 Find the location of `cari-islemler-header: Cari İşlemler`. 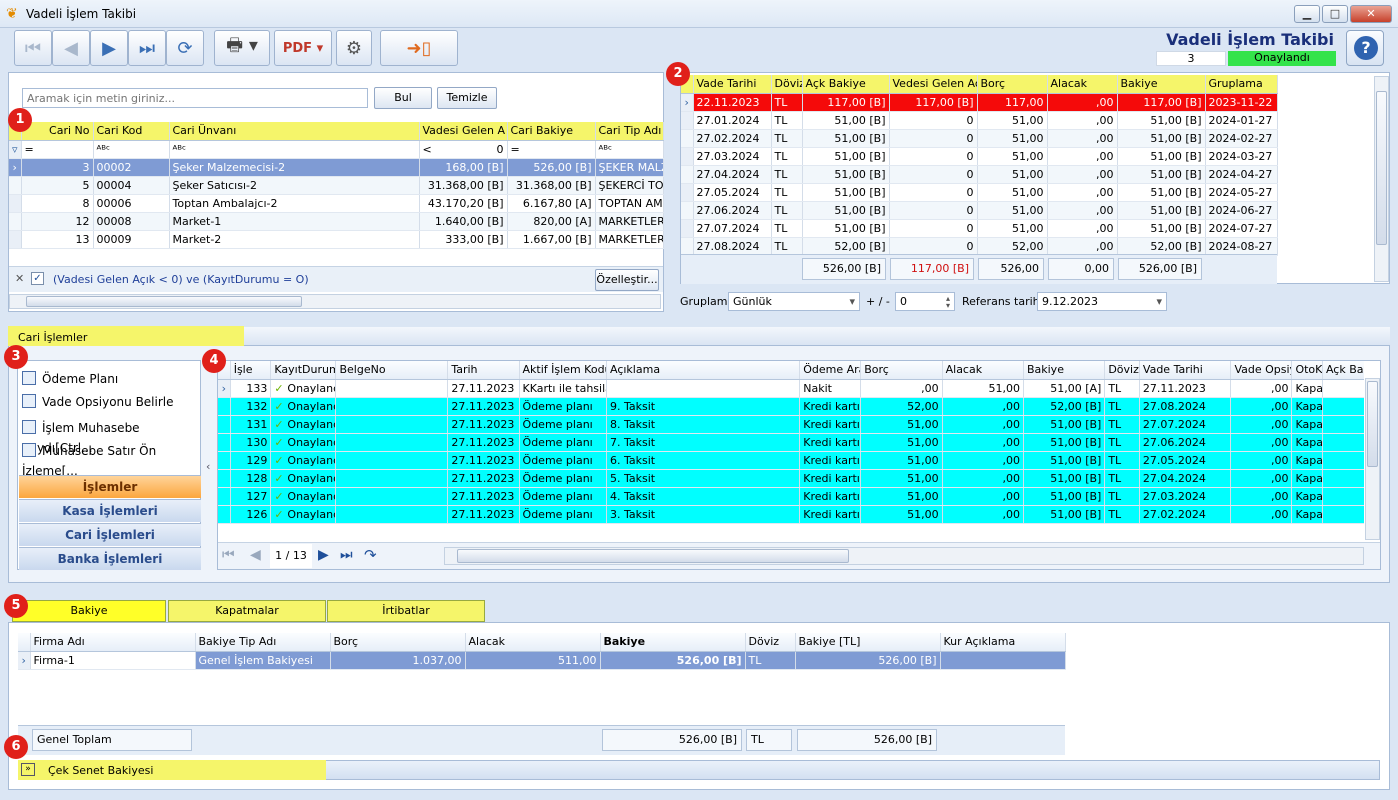

cari-islemler-header: Cari İşlemler is located at coordinates (126, 336).